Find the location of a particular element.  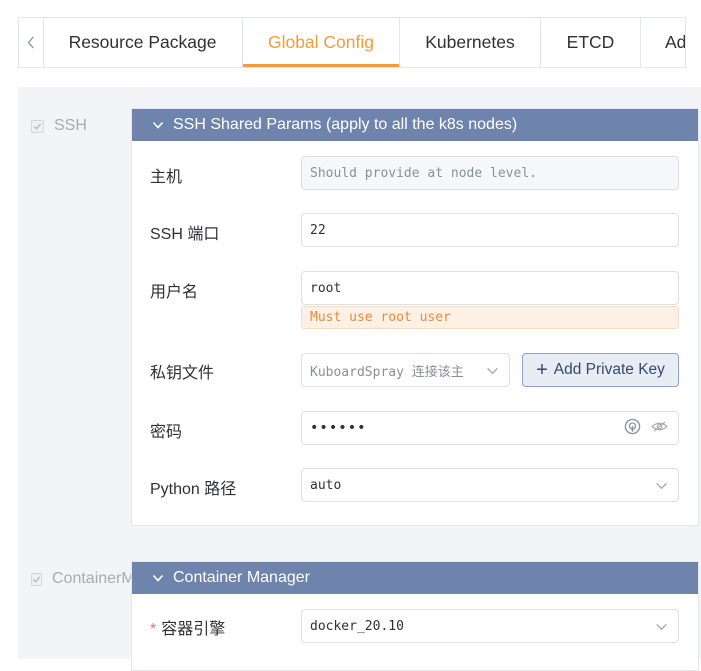

add-private-key-button: + Add Private Key is located at coordinates (600, 370).